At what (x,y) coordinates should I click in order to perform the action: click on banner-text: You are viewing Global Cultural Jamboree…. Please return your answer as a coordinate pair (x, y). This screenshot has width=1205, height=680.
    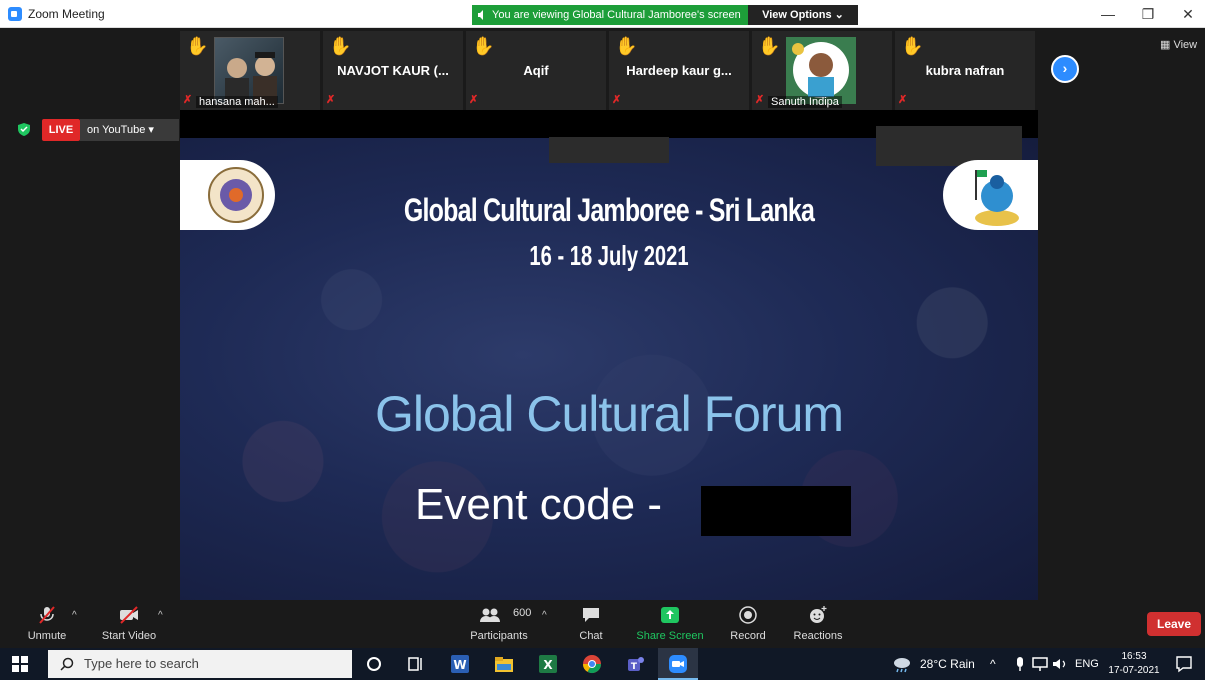
    Looking at the image, I should click on (616, 15).